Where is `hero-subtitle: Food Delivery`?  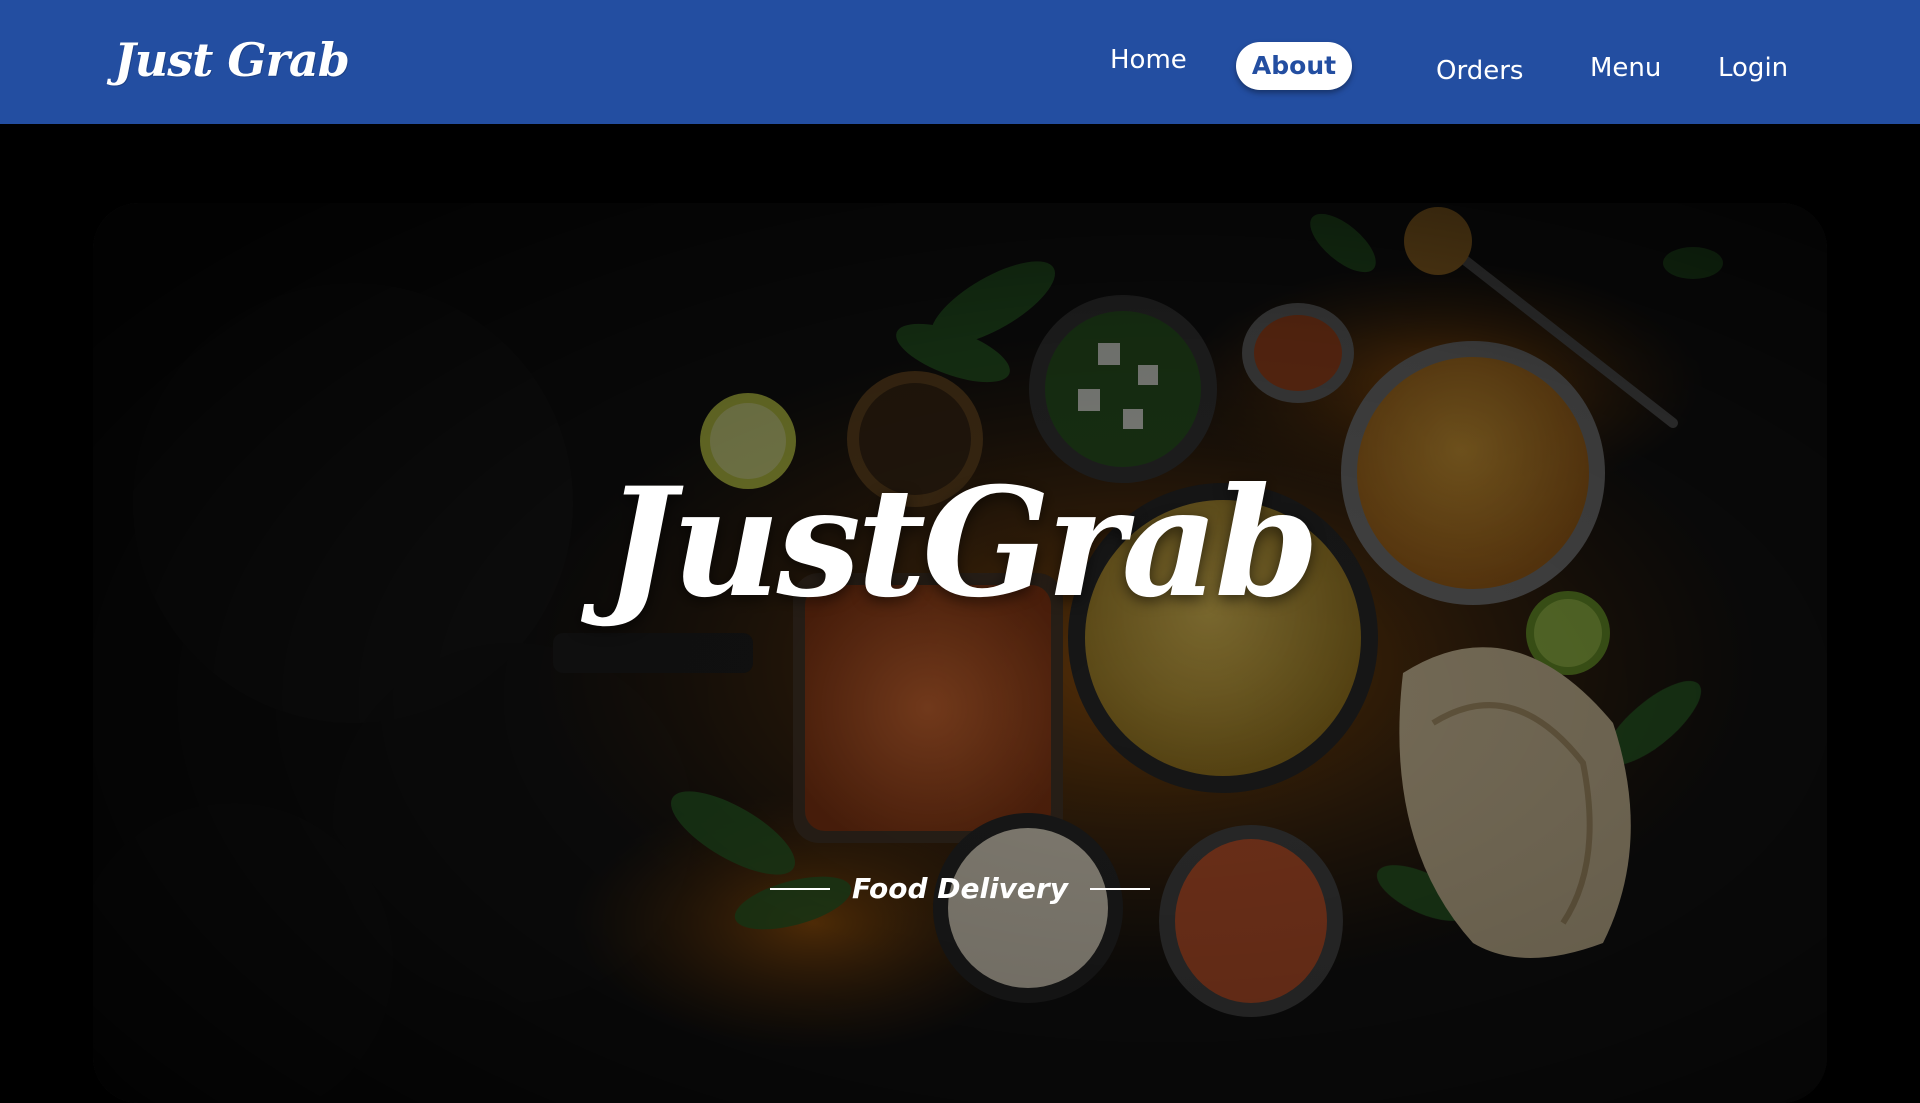 hero-subtitle: Food Delivery is located at coordinates (960, 888).